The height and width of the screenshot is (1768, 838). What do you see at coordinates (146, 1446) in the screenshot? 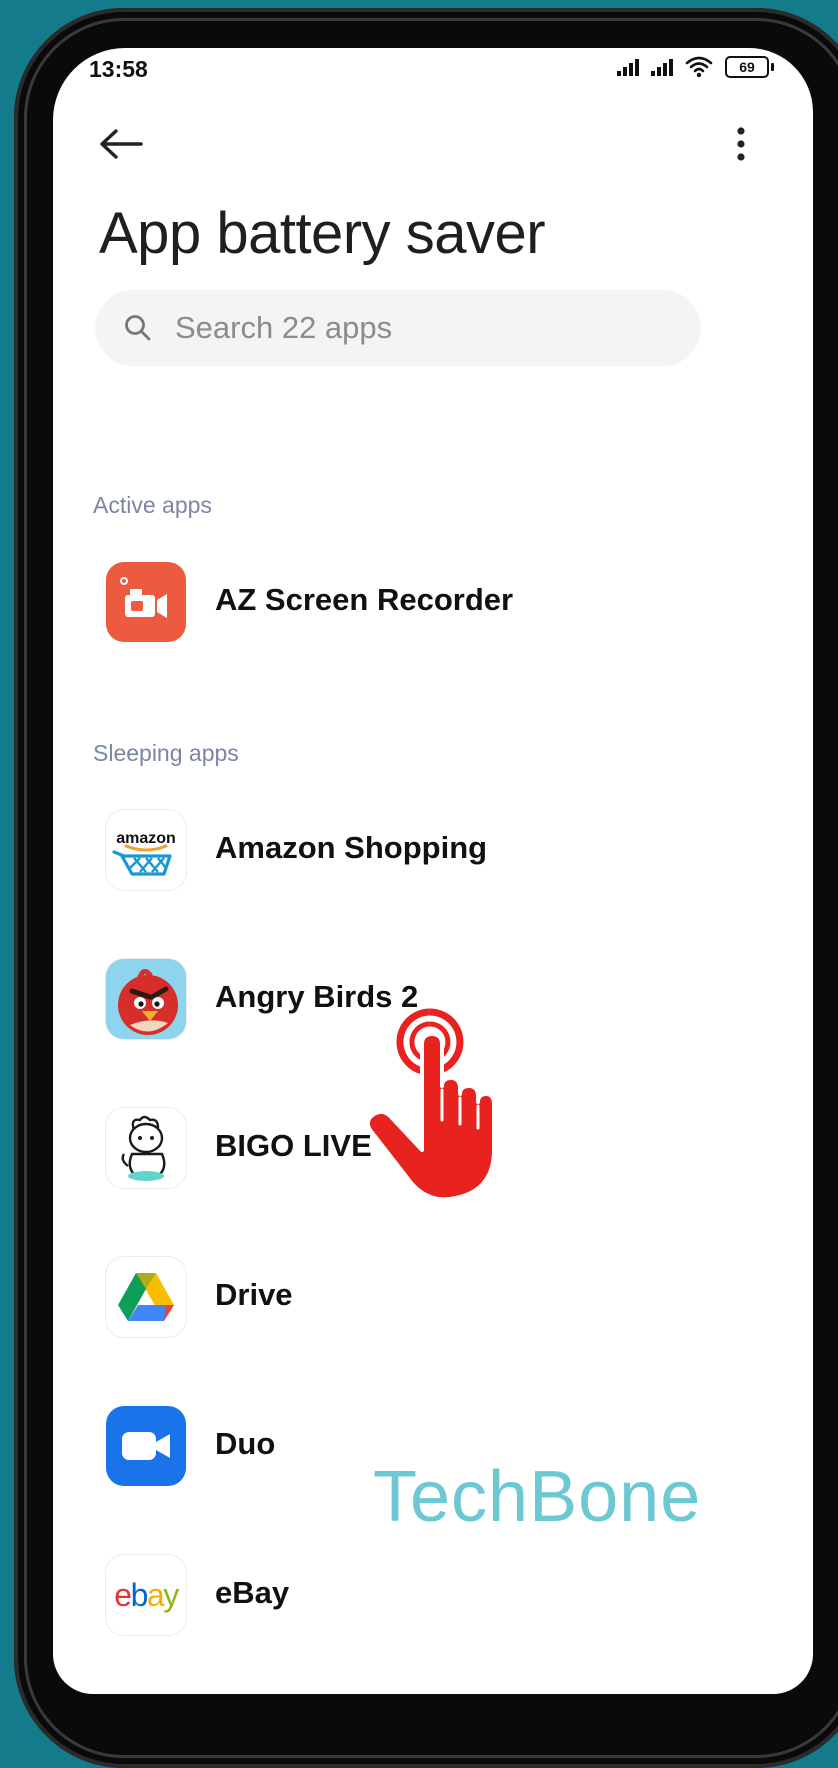
I see `duo-icon` at bounding box center [146, 1446].